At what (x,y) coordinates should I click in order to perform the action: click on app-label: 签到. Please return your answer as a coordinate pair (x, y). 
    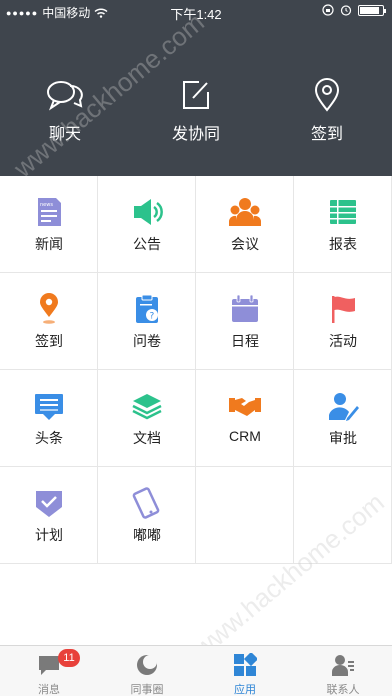
    Looking at the image, I should click on (49, 341).